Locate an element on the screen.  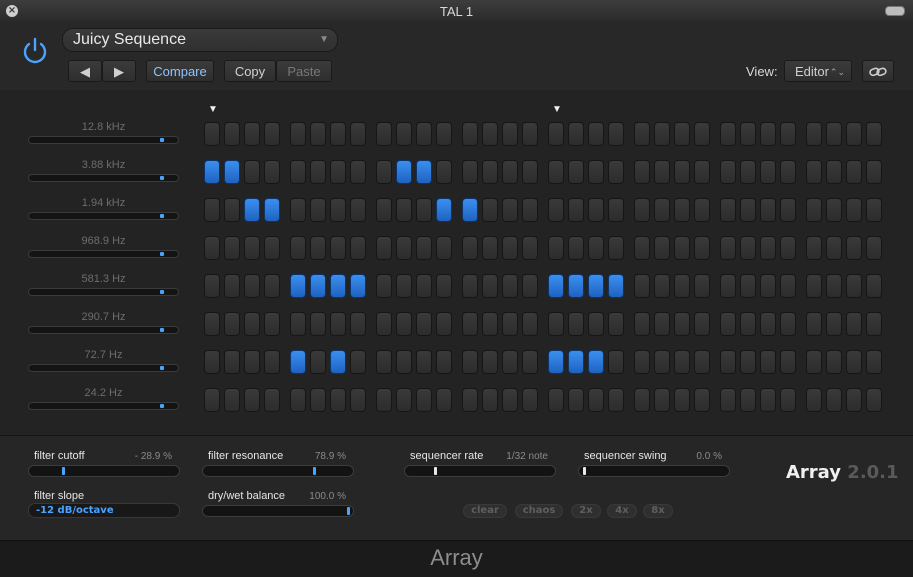
sequencer-rate-slider is located at coordinates (480, 471).